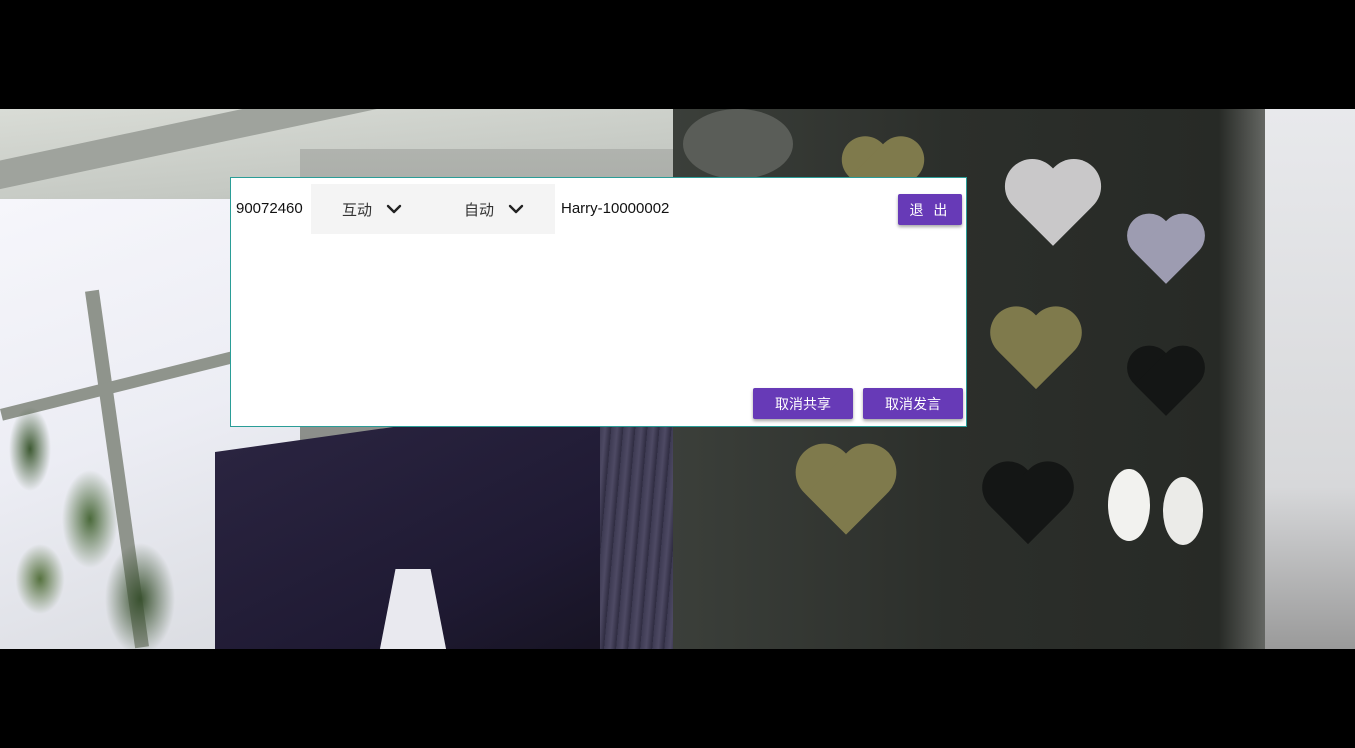 This screenshot has height=748, width=1355. Describe the element at coordinates (1310, 379) in the screenshot. I see `scene-wall` at that location.